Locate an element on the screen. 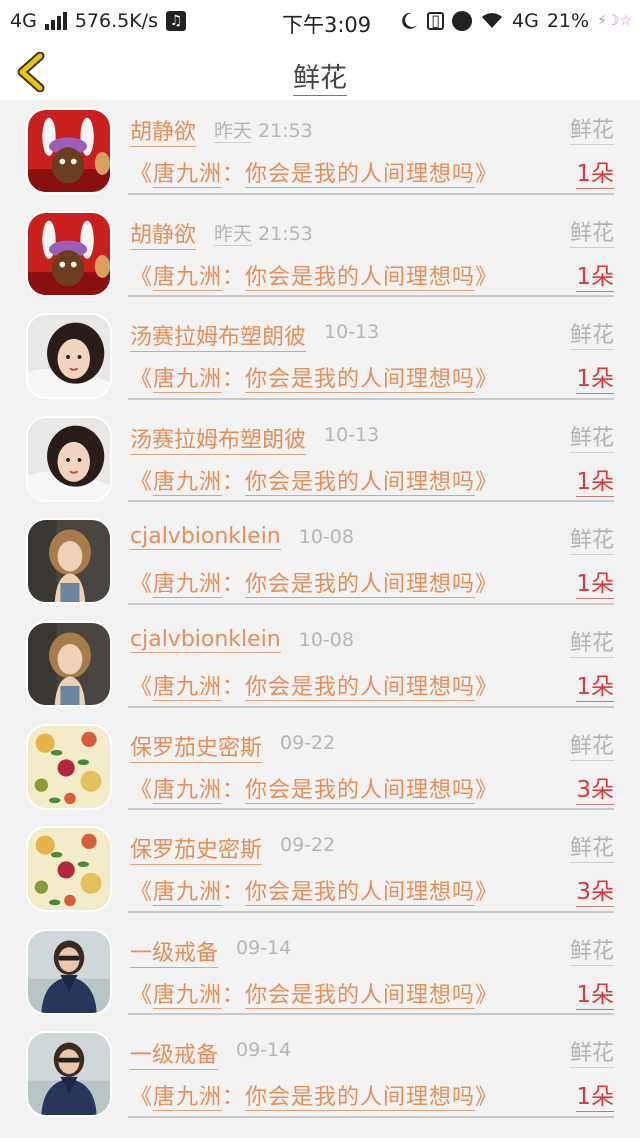 The image size is (640, 1138). status-bar: 4G 576.5K/s ♫ 下午3:09 ▯ 4G 21% ⚡☽☆ is located at coordinates (320, 22).